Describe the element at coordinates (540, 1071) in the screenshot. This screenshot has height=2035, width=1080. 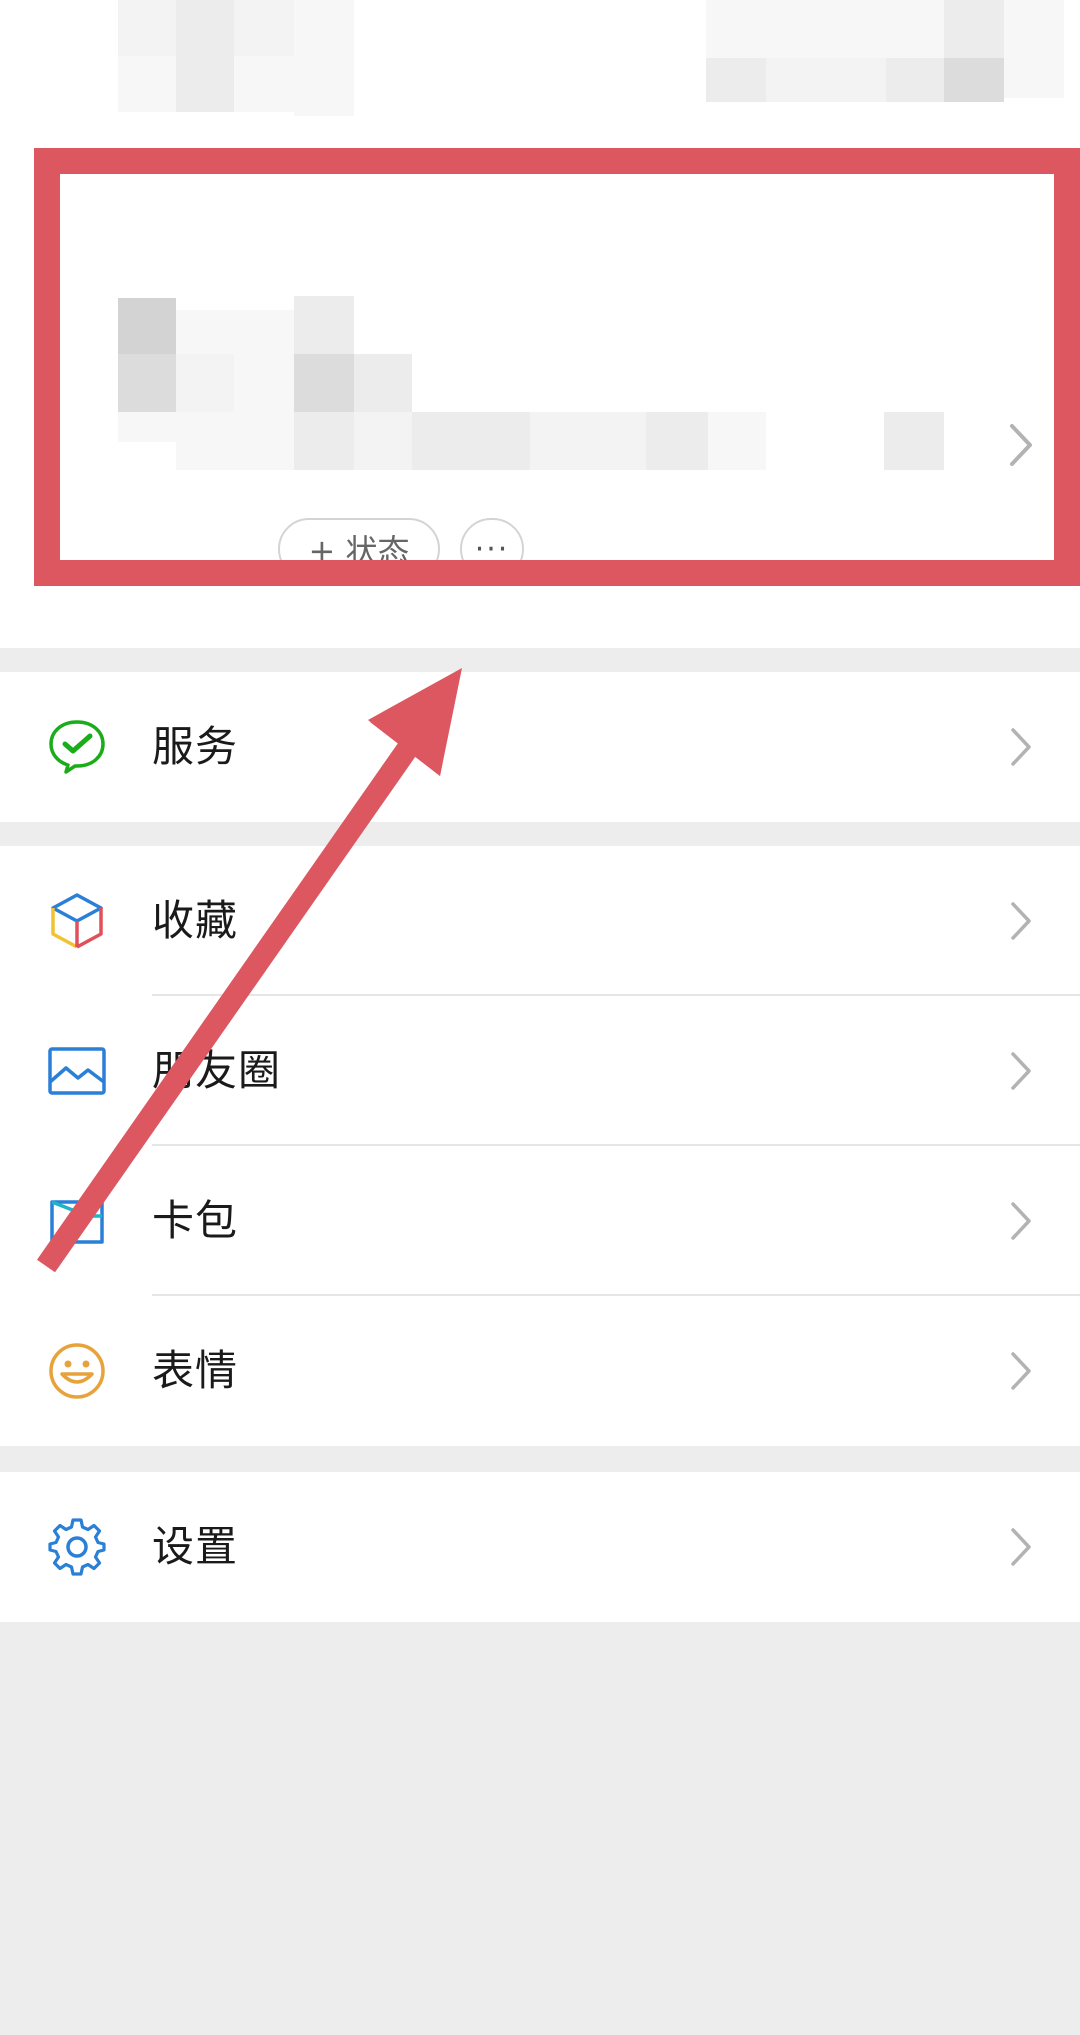
I see `menu-item-moments: 朋友圈` at that location.